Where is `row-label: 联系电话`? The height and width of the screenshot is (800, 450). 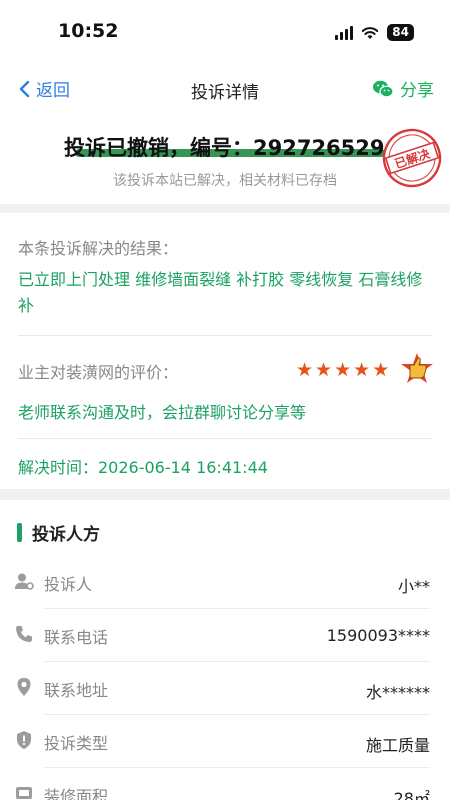
row-label: 联系电话 is located at coordinates (76, 637).